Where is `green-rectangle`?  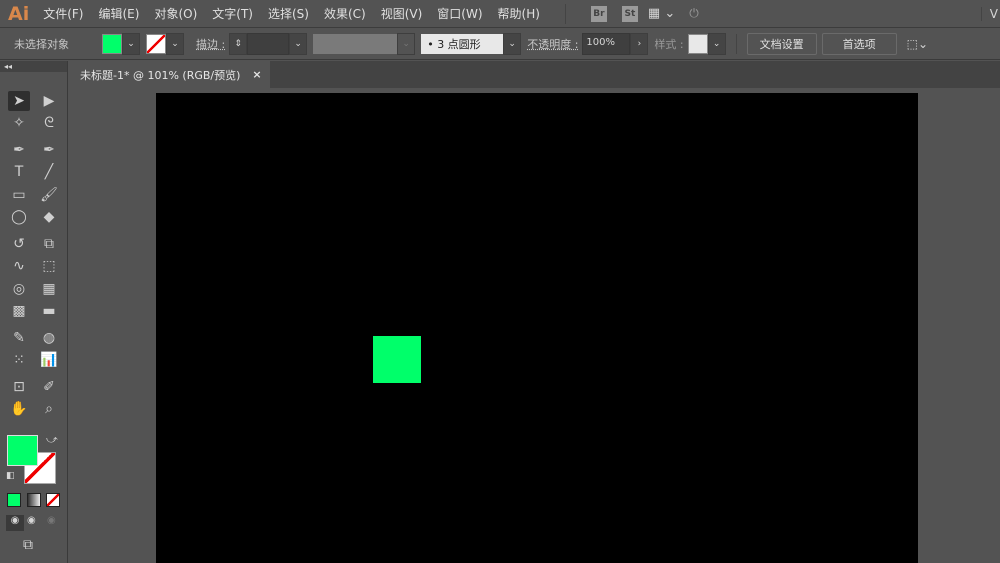 green-rectangle is located at coordinates (397, 359).